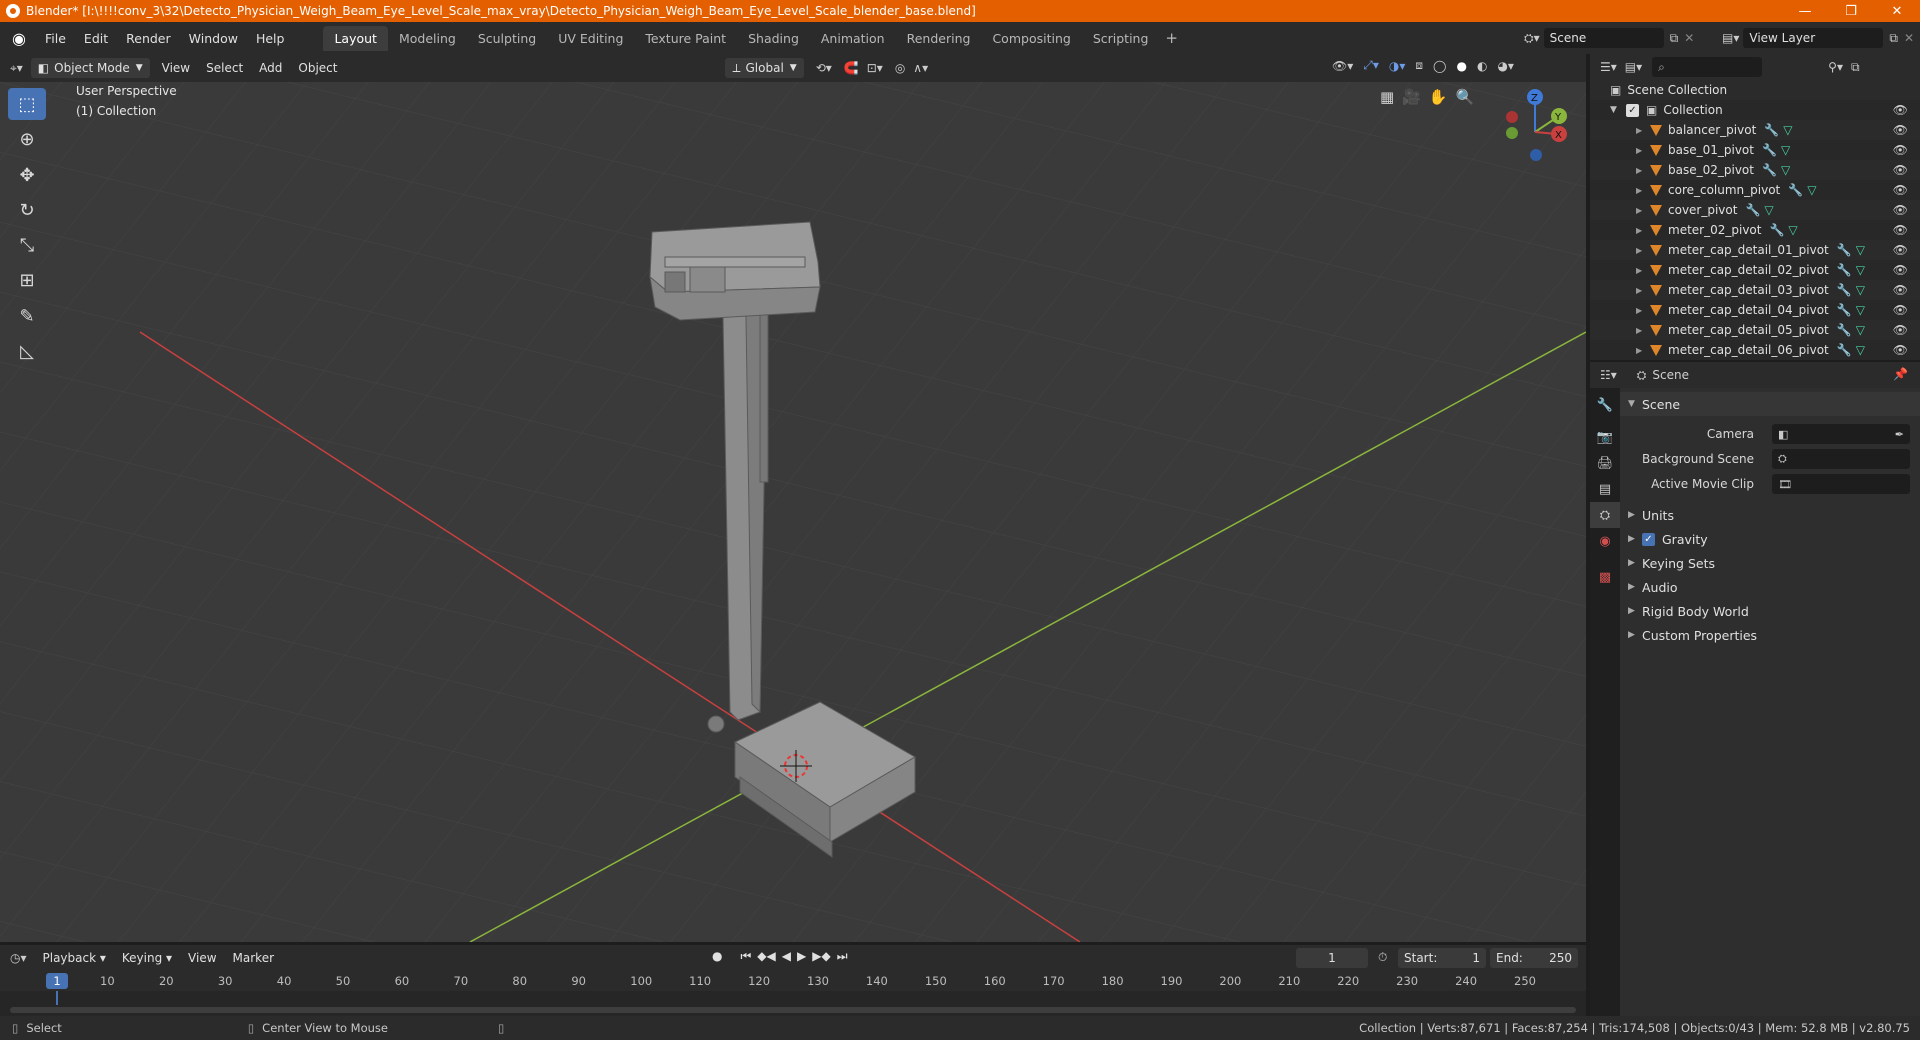  I want to click on scene-icon: ⛭▾, so click(1532, 38).